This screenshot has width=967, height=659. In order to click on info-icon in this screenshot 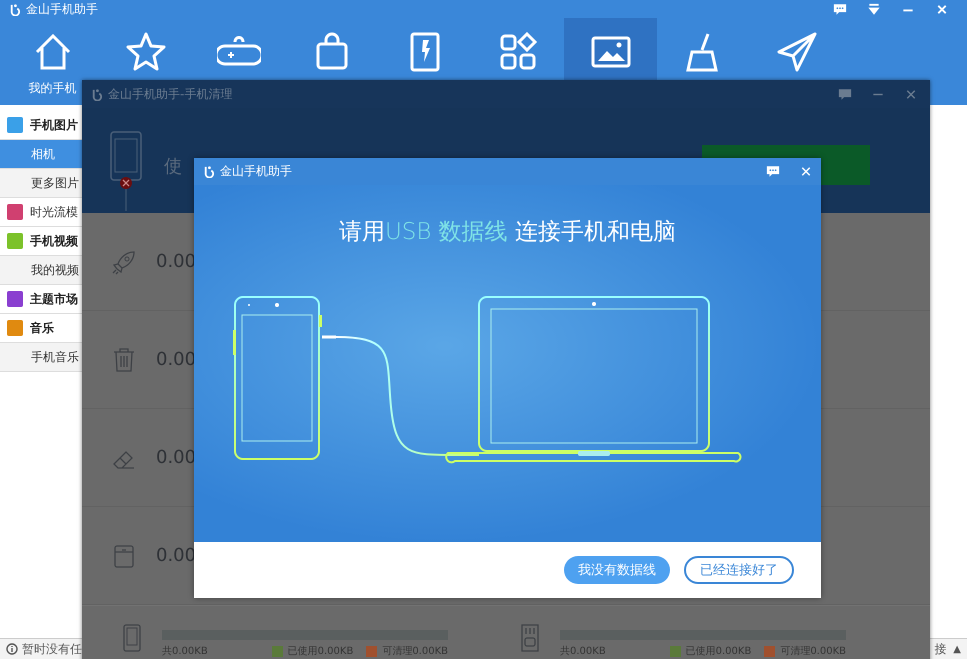, I will do `click(12, 649)`.